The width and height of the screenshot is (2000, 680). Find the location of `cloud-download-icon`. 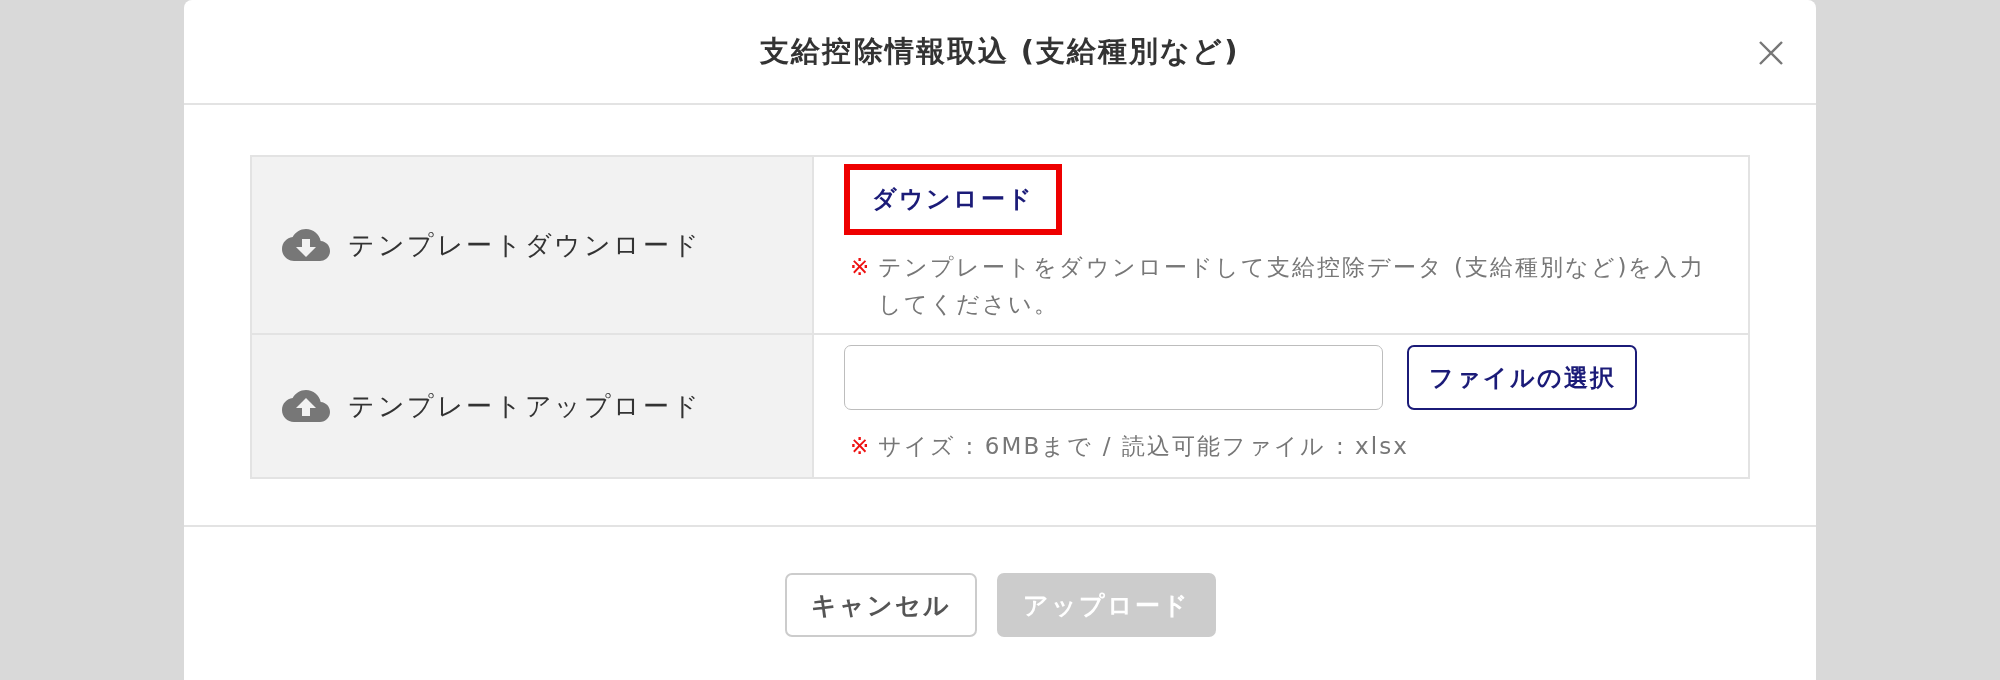

cloud-download-icon is located at coordinates (306, 245).